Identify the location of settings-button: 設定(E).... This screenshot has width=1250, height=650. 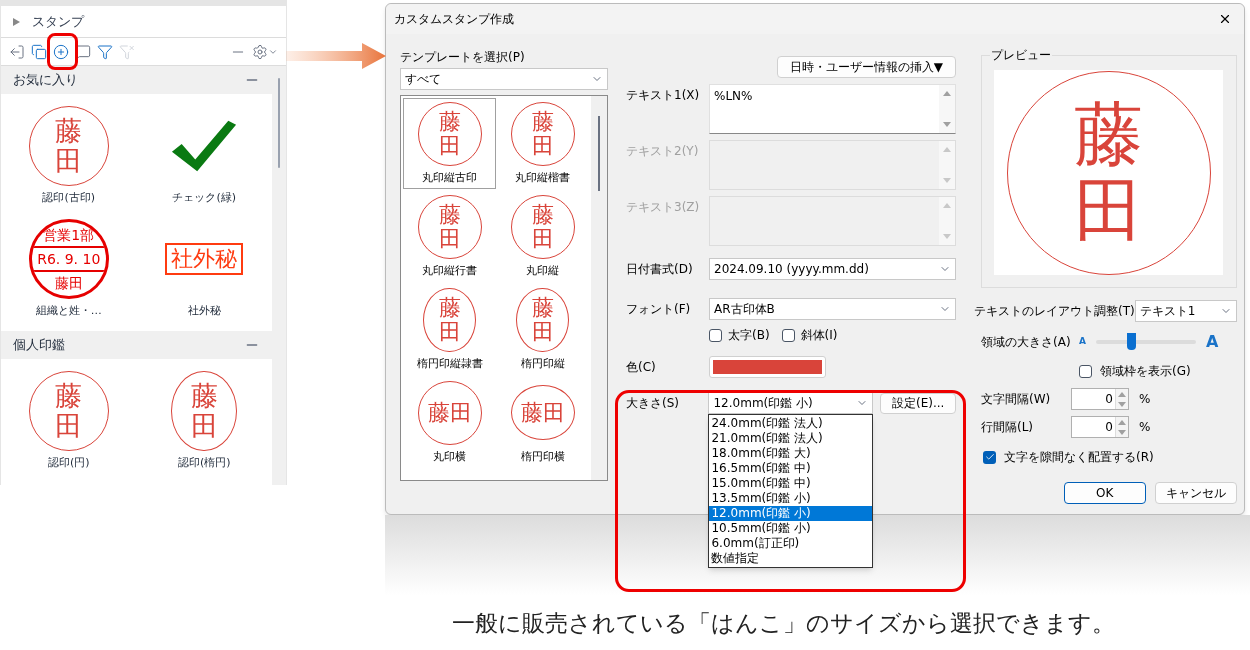
(918, 403).